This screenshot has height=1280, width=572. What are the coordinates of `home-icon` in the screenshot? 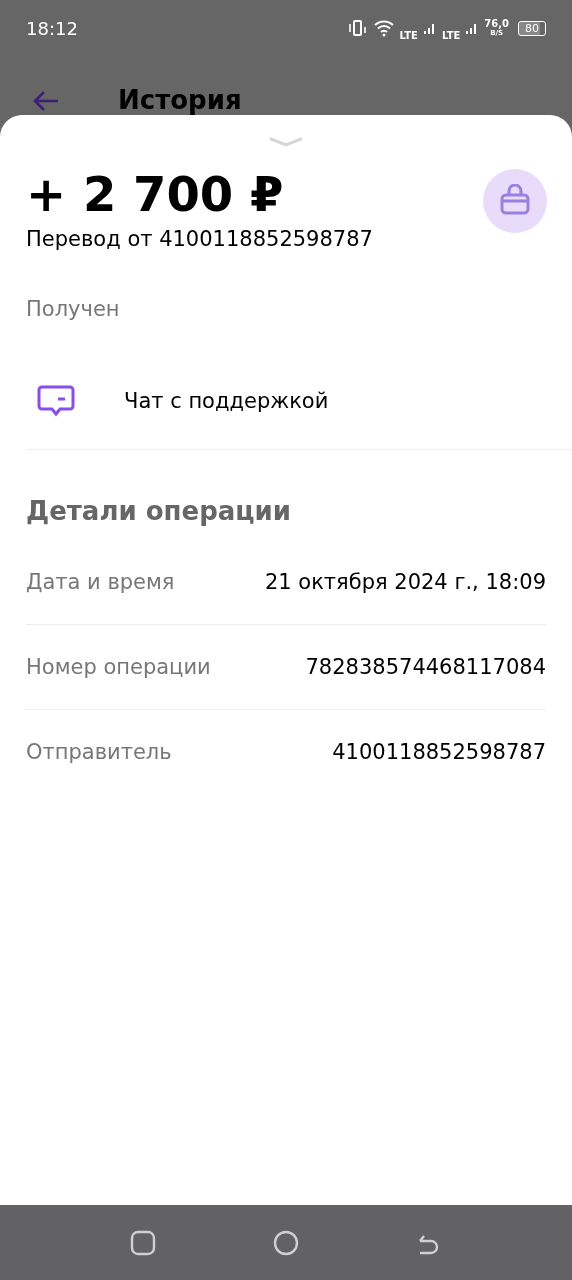 It's located at (286, 1242).